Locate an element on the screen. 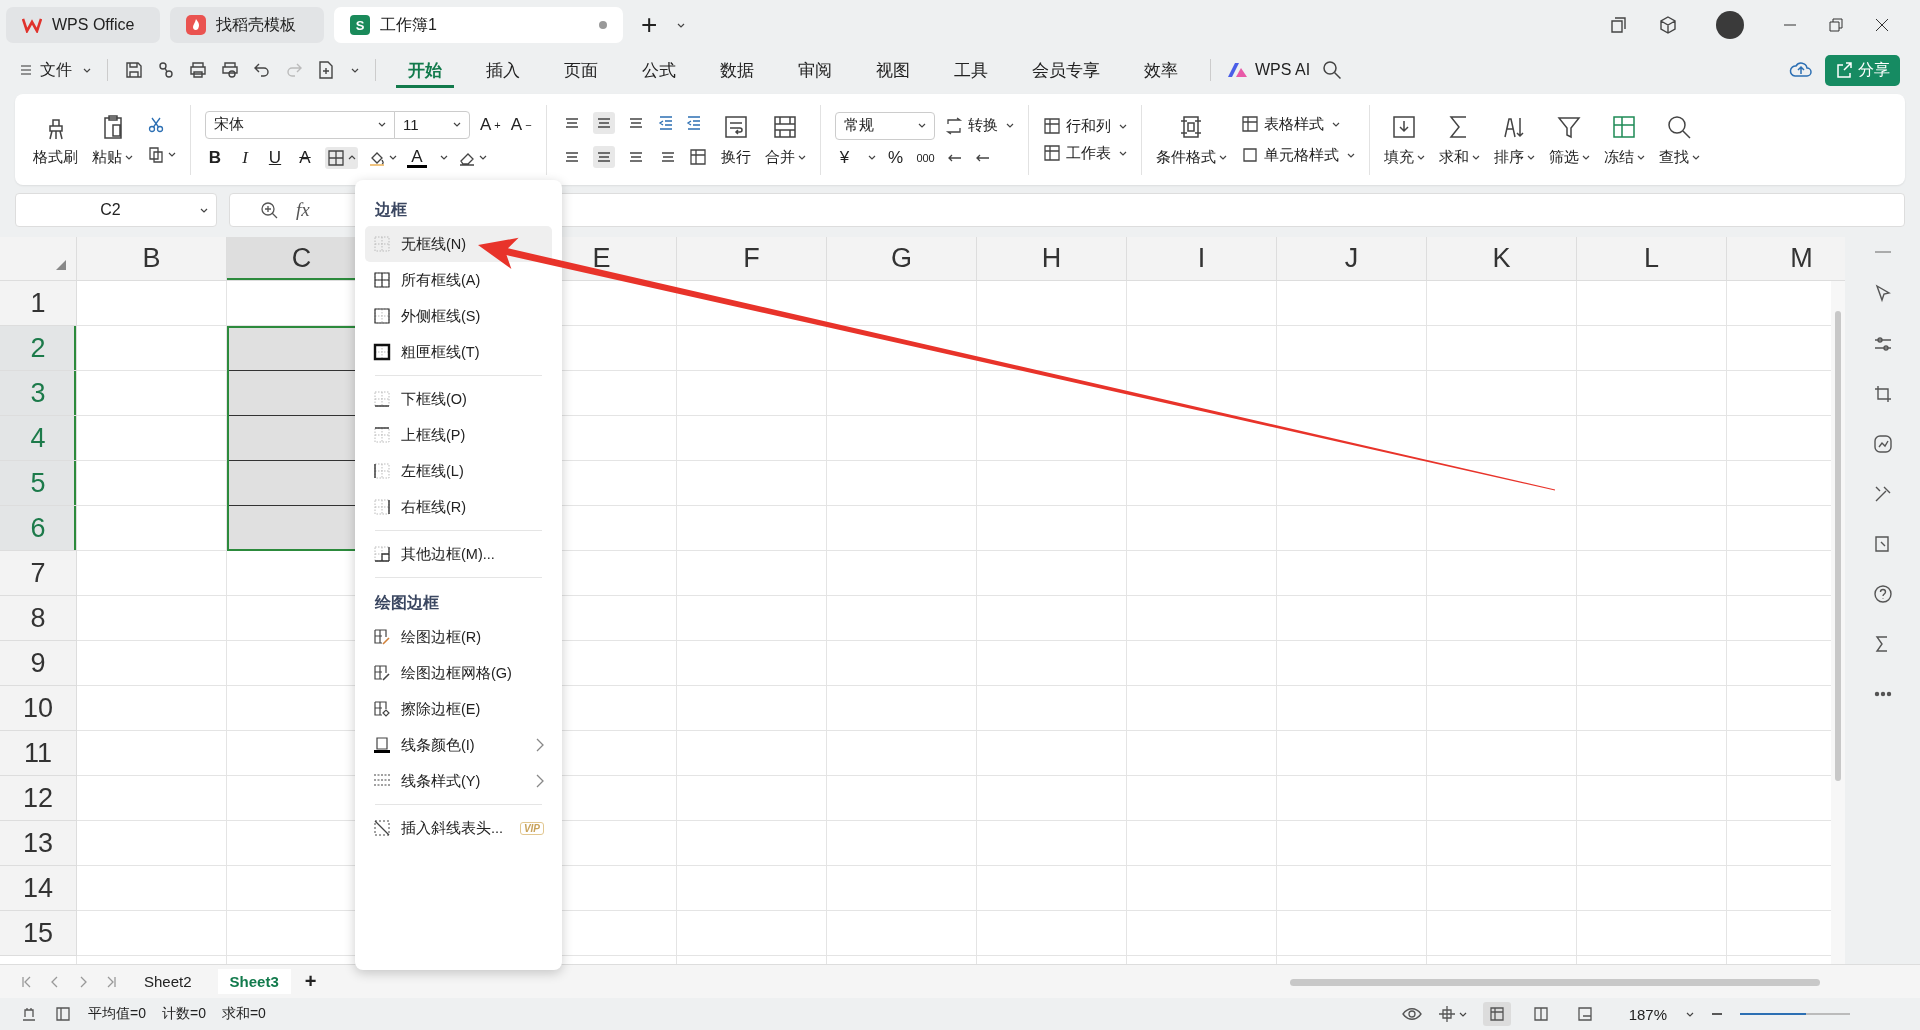  ribbon-tab: 审阅 is located at coordinates (815, 70).